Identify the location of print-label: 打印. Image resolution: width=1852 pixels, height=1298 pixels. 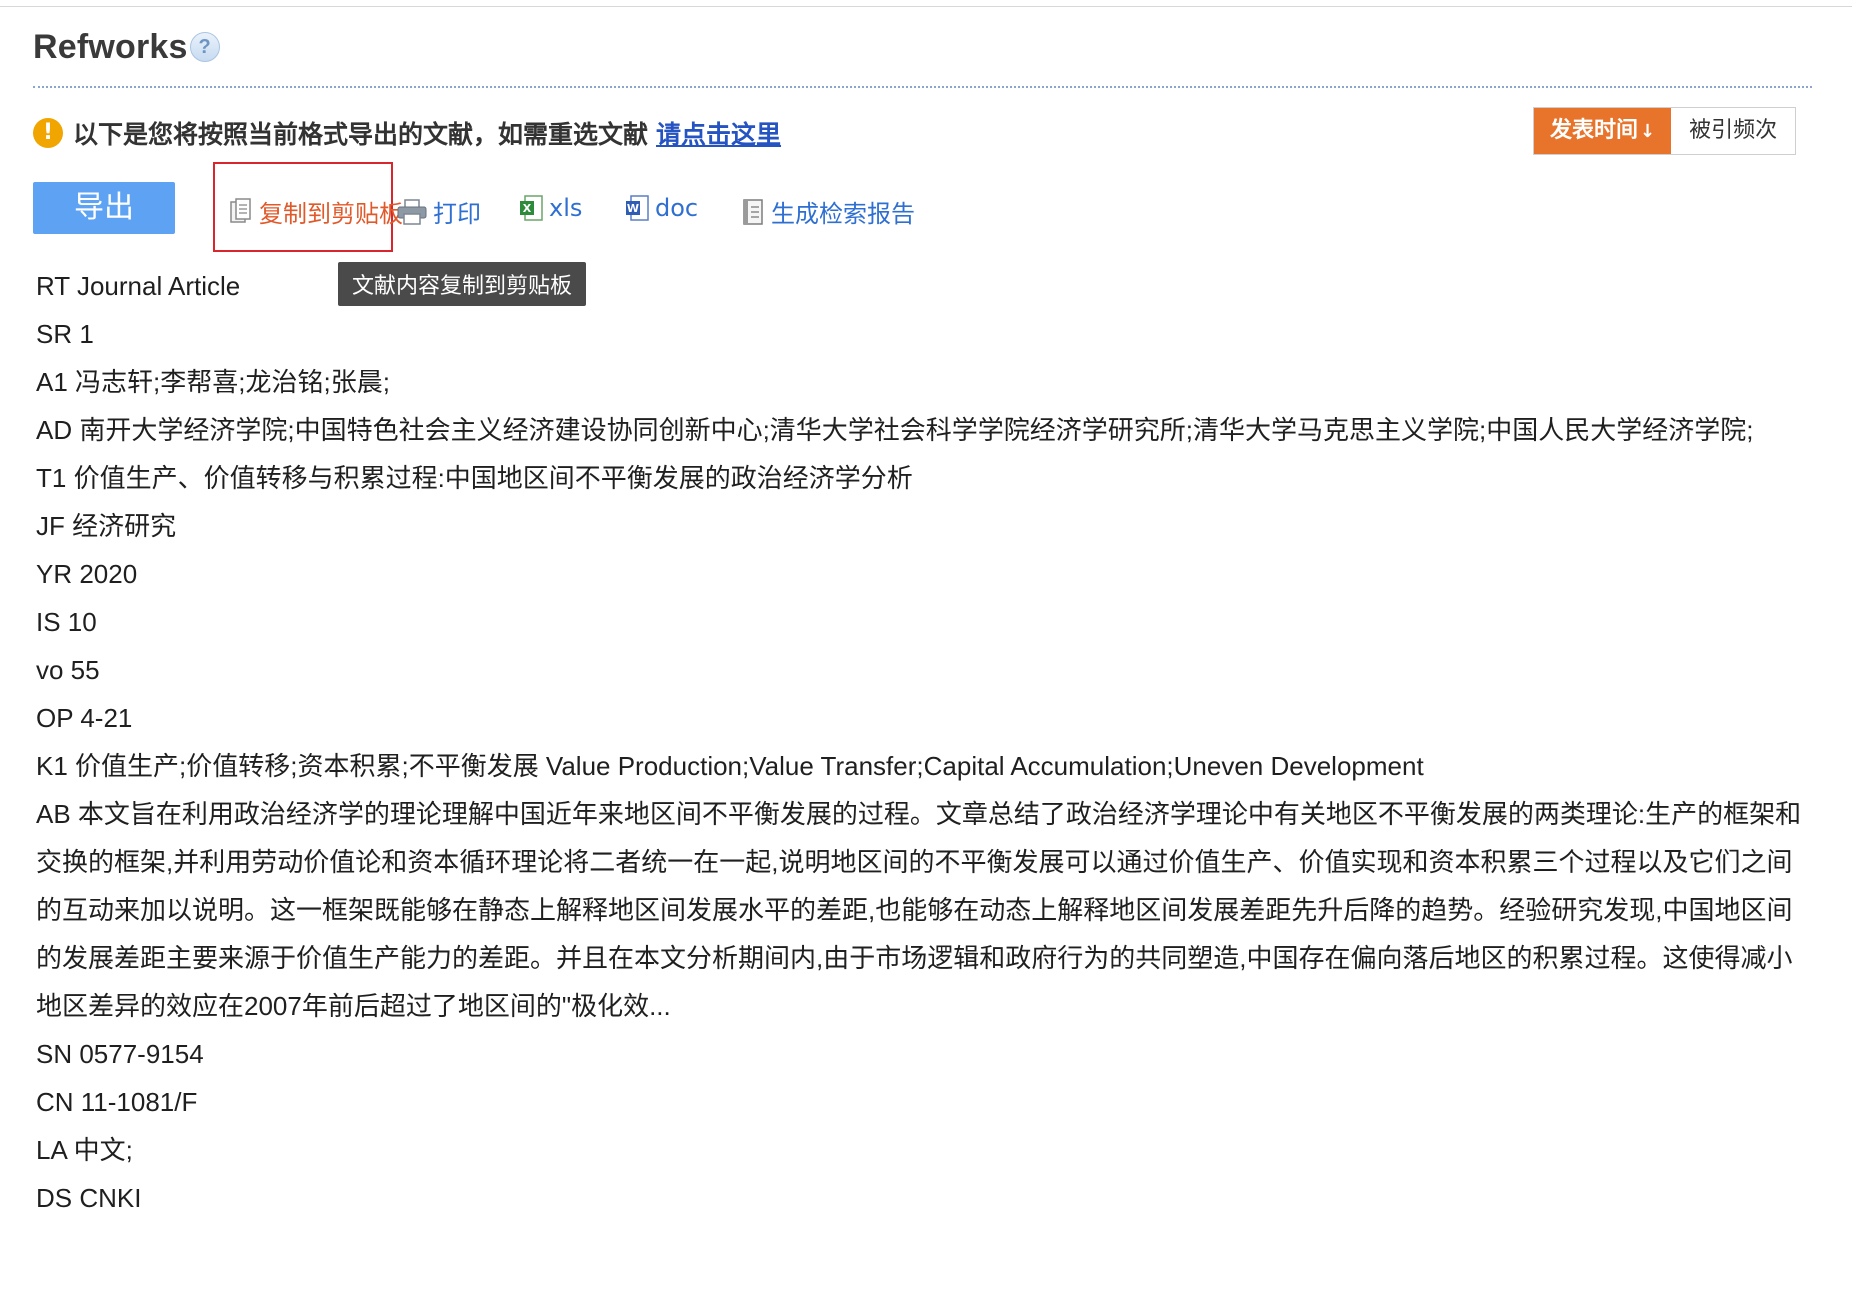
(457, 214).